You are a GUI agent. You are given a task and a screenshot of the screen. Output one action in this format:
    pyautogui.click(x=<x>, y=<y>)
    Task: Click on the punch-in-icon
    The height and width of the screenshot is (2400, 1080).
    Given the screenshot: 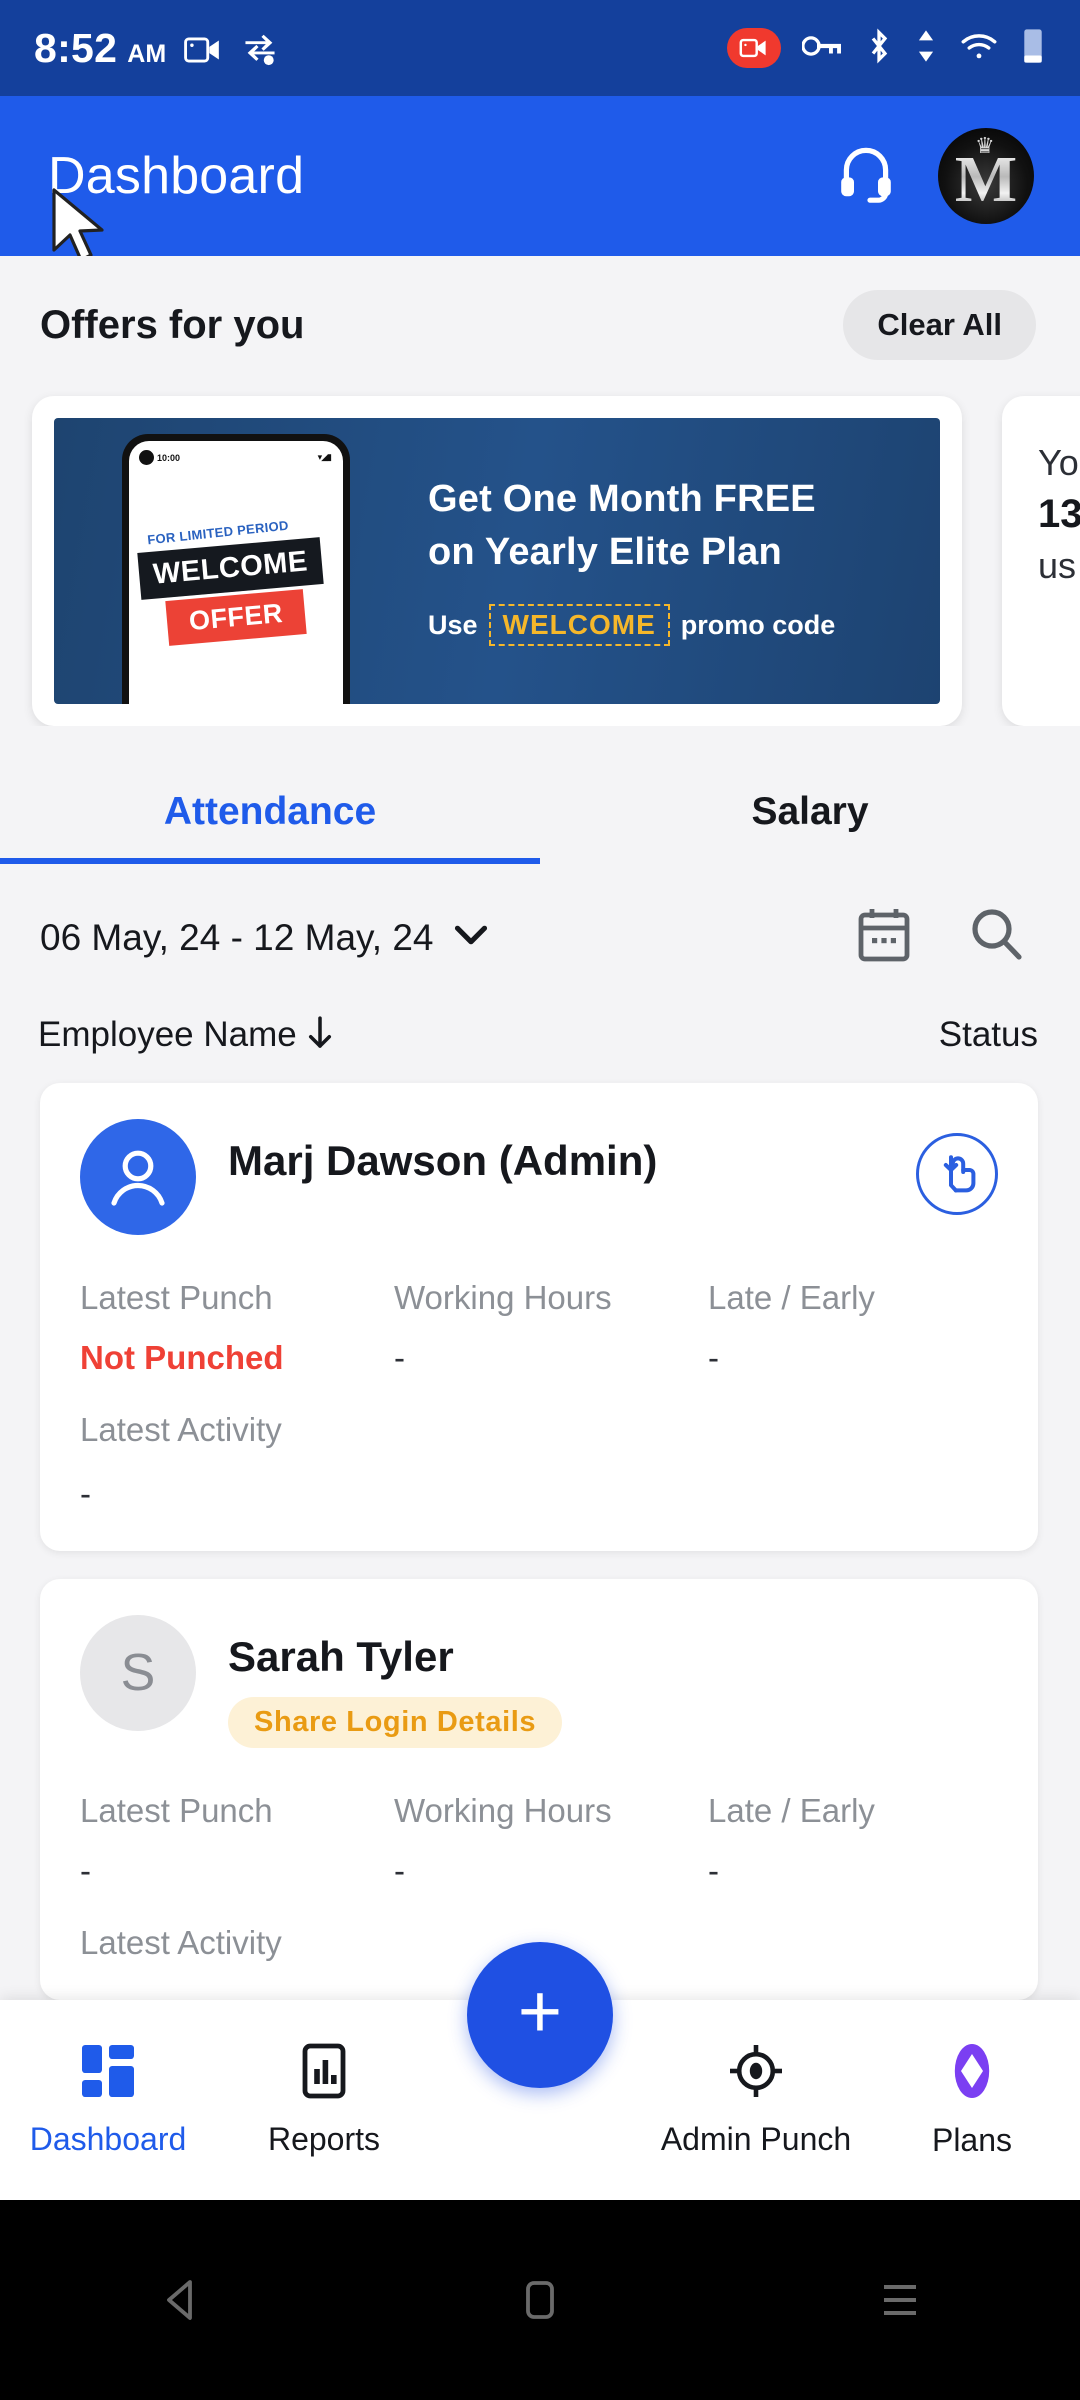 What is the action you would take?
    pyautogui.click(x=957, y=1174)
    